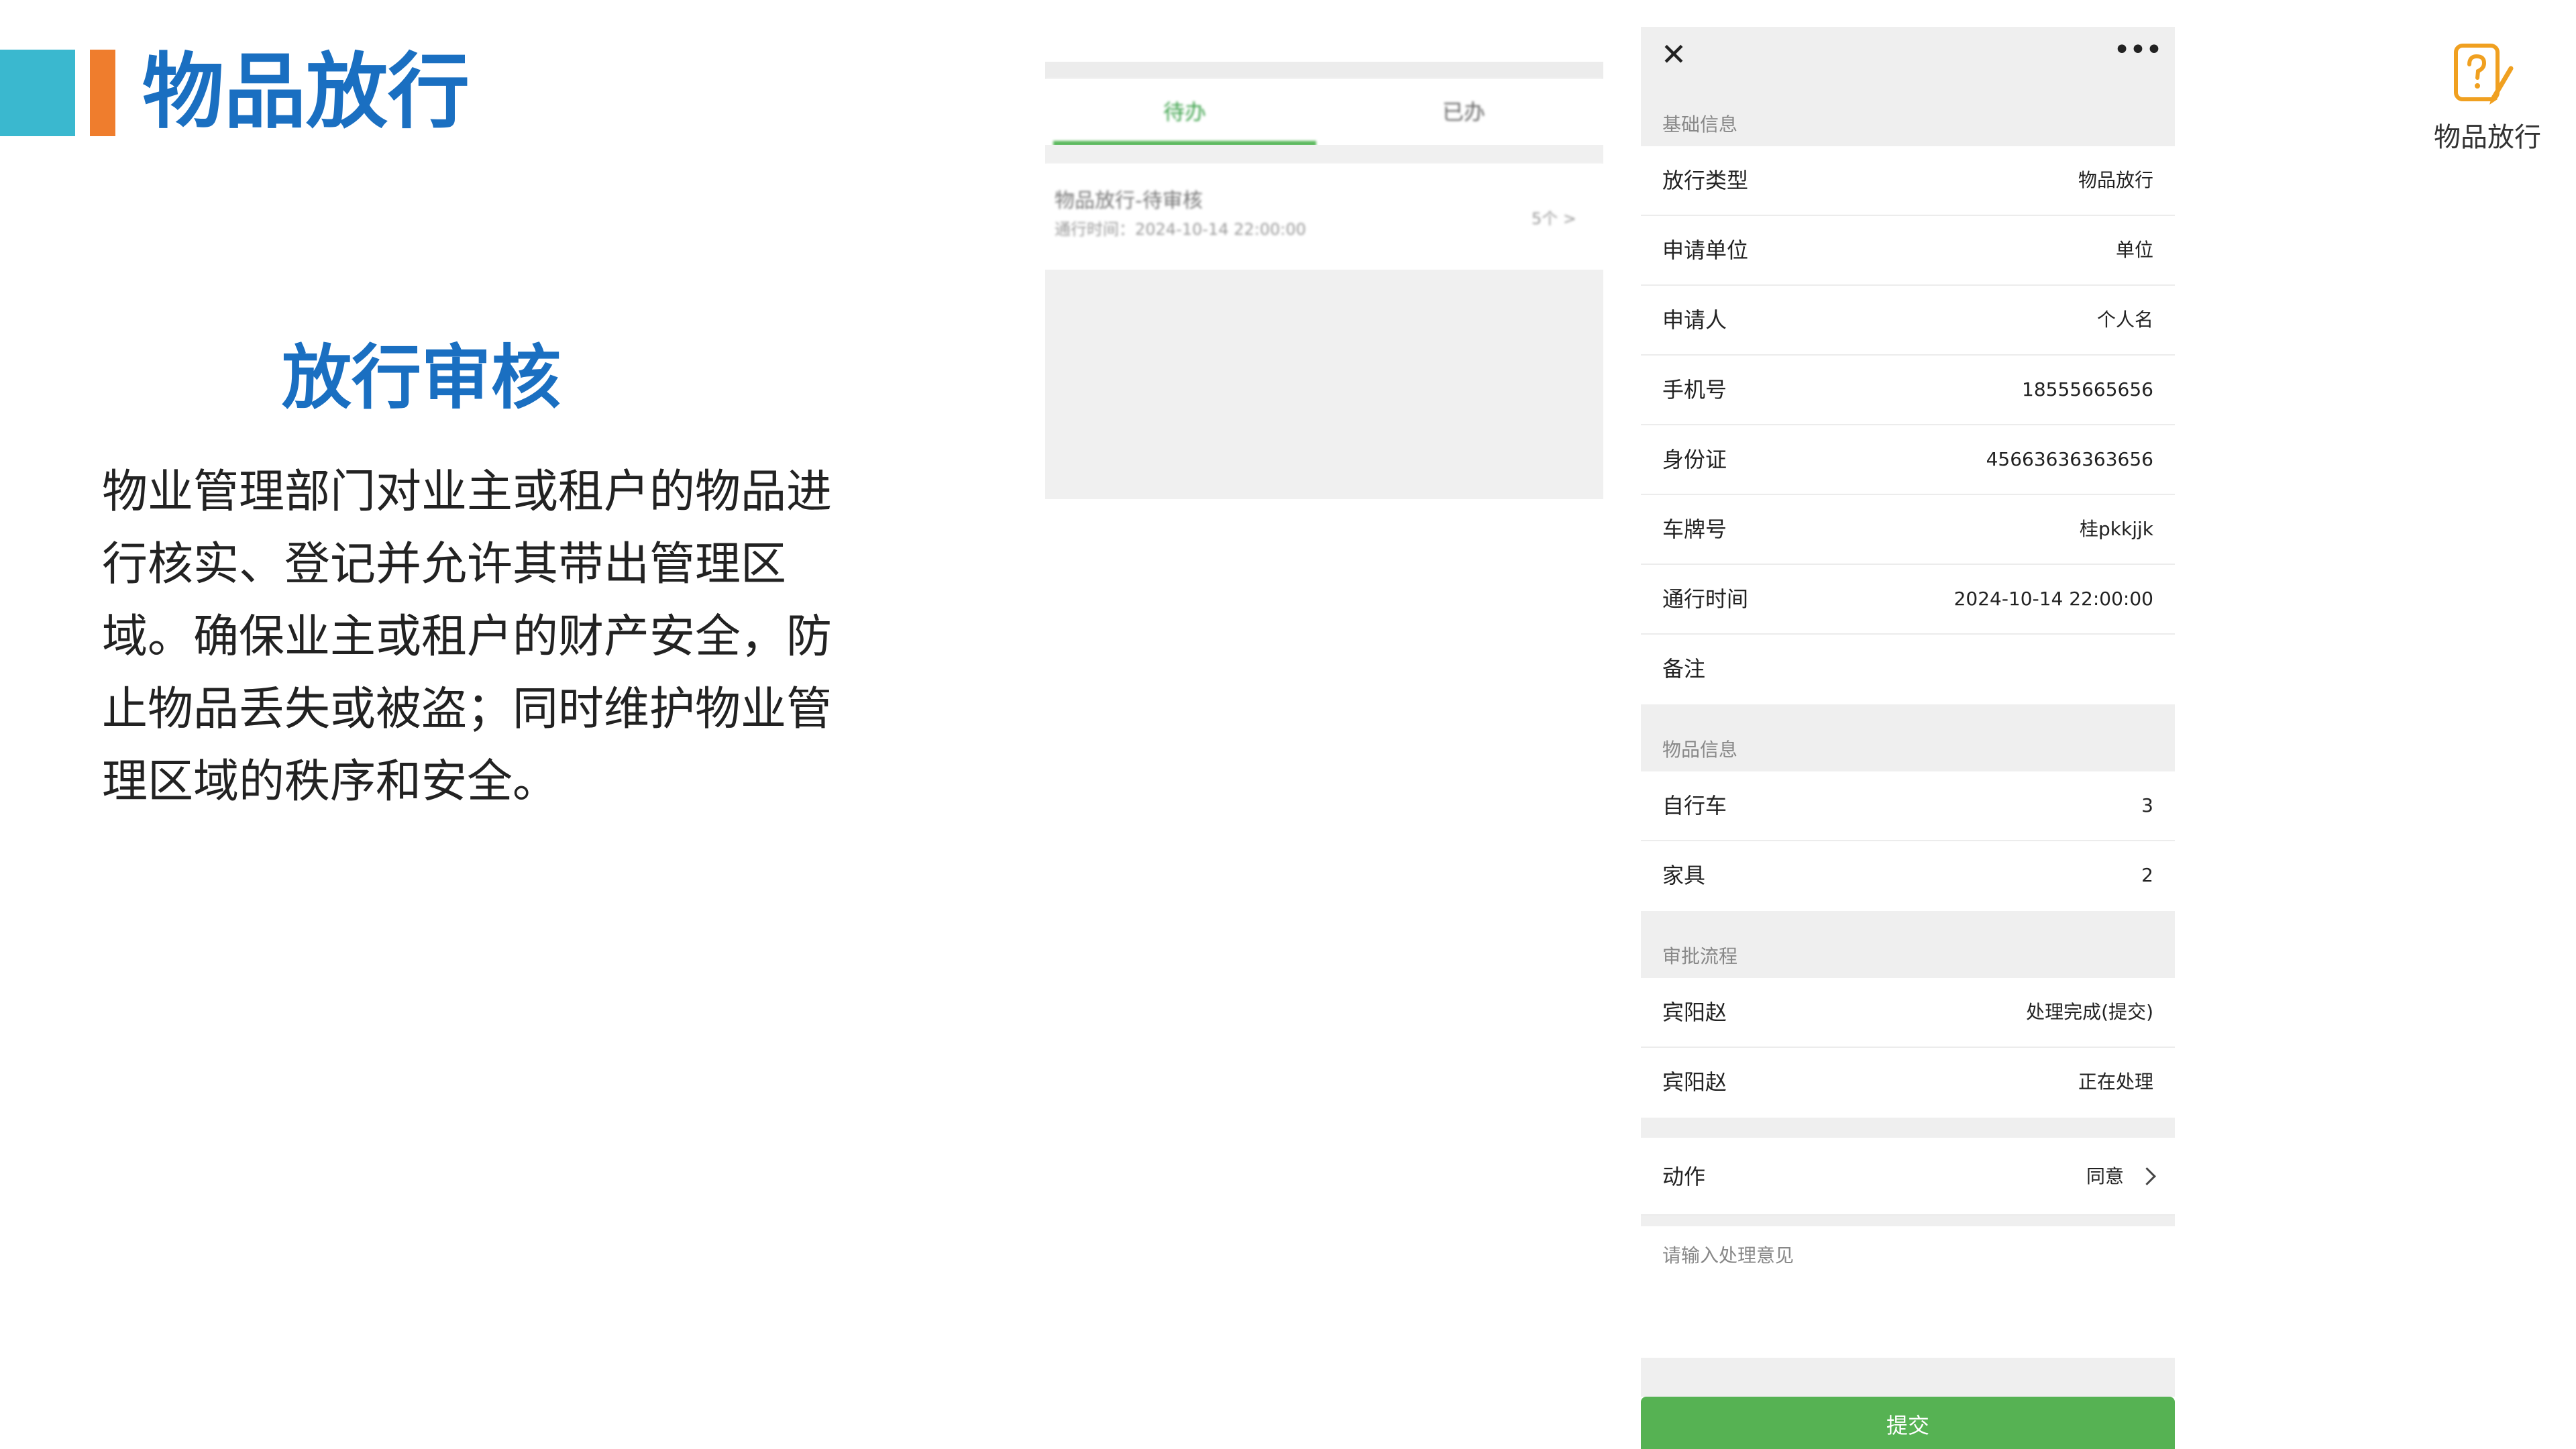 Image resolution: width=2576 pixels, height=1449 pixels. What do you see at coordinates (1908, 321) in the screenshot?
I see `row-applicant: 申请人 个人名` at bounding box center [1908, 321].